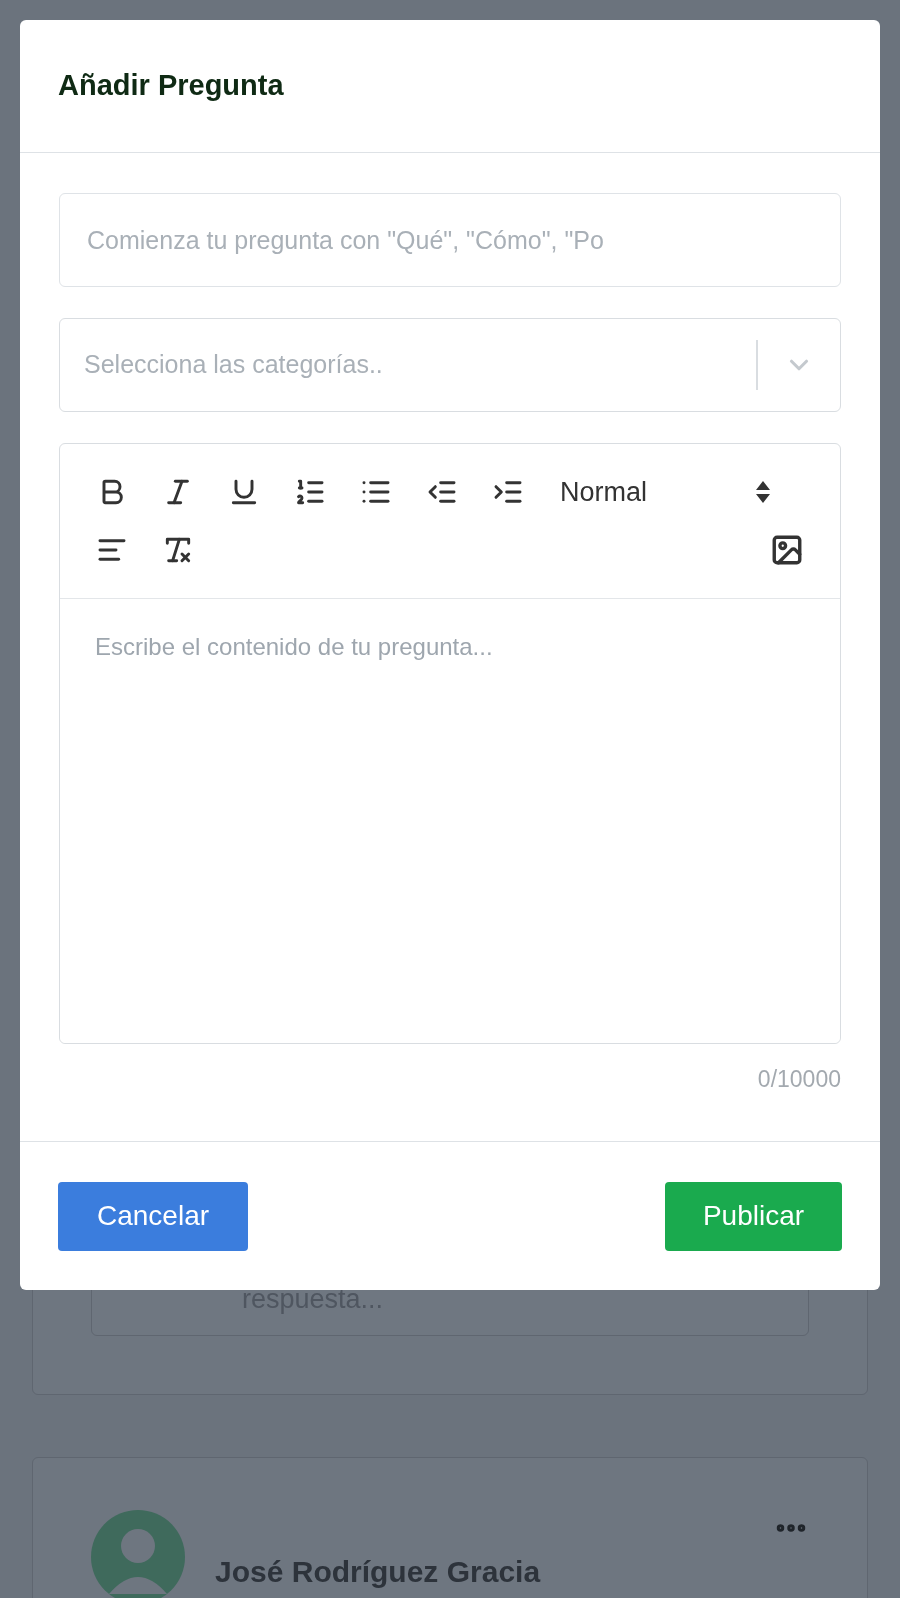  I want to click on character-counter: 0/10000, so click(799, 1079).